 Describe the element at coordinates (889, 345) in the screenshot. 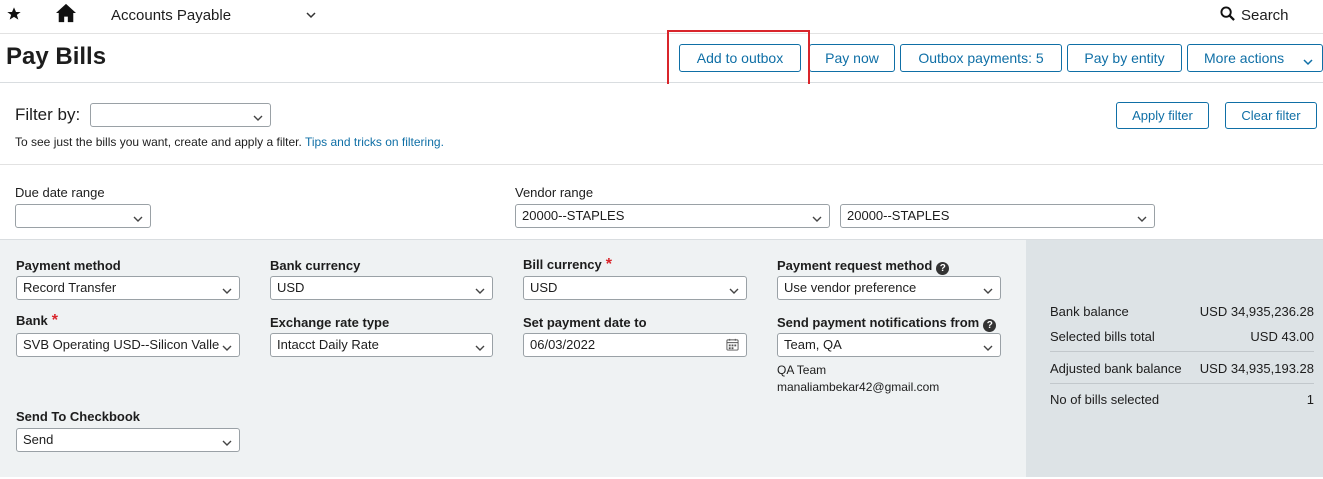

I see `notify-select: Team, QA` at that location.